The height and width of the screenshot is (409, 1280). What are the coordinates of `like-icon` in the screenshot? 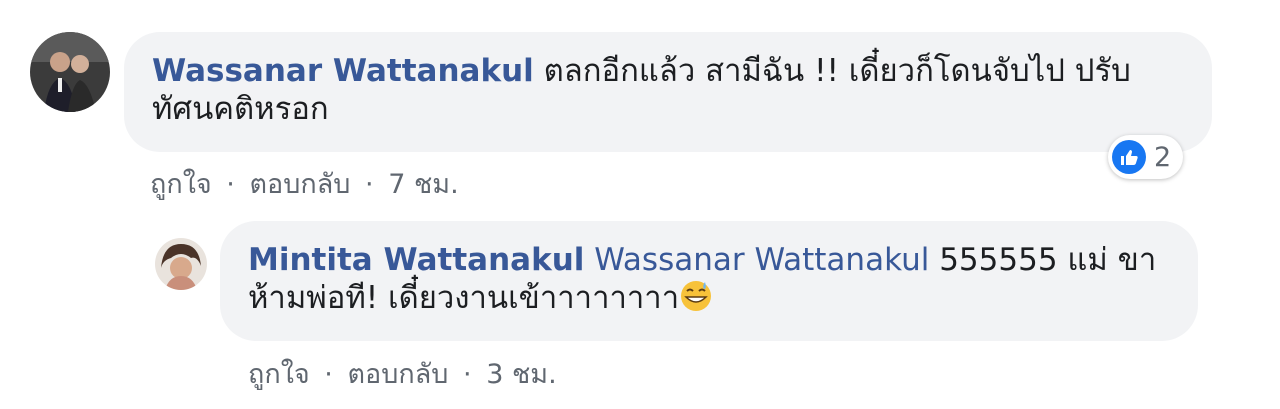 It's located at (1129, 157).